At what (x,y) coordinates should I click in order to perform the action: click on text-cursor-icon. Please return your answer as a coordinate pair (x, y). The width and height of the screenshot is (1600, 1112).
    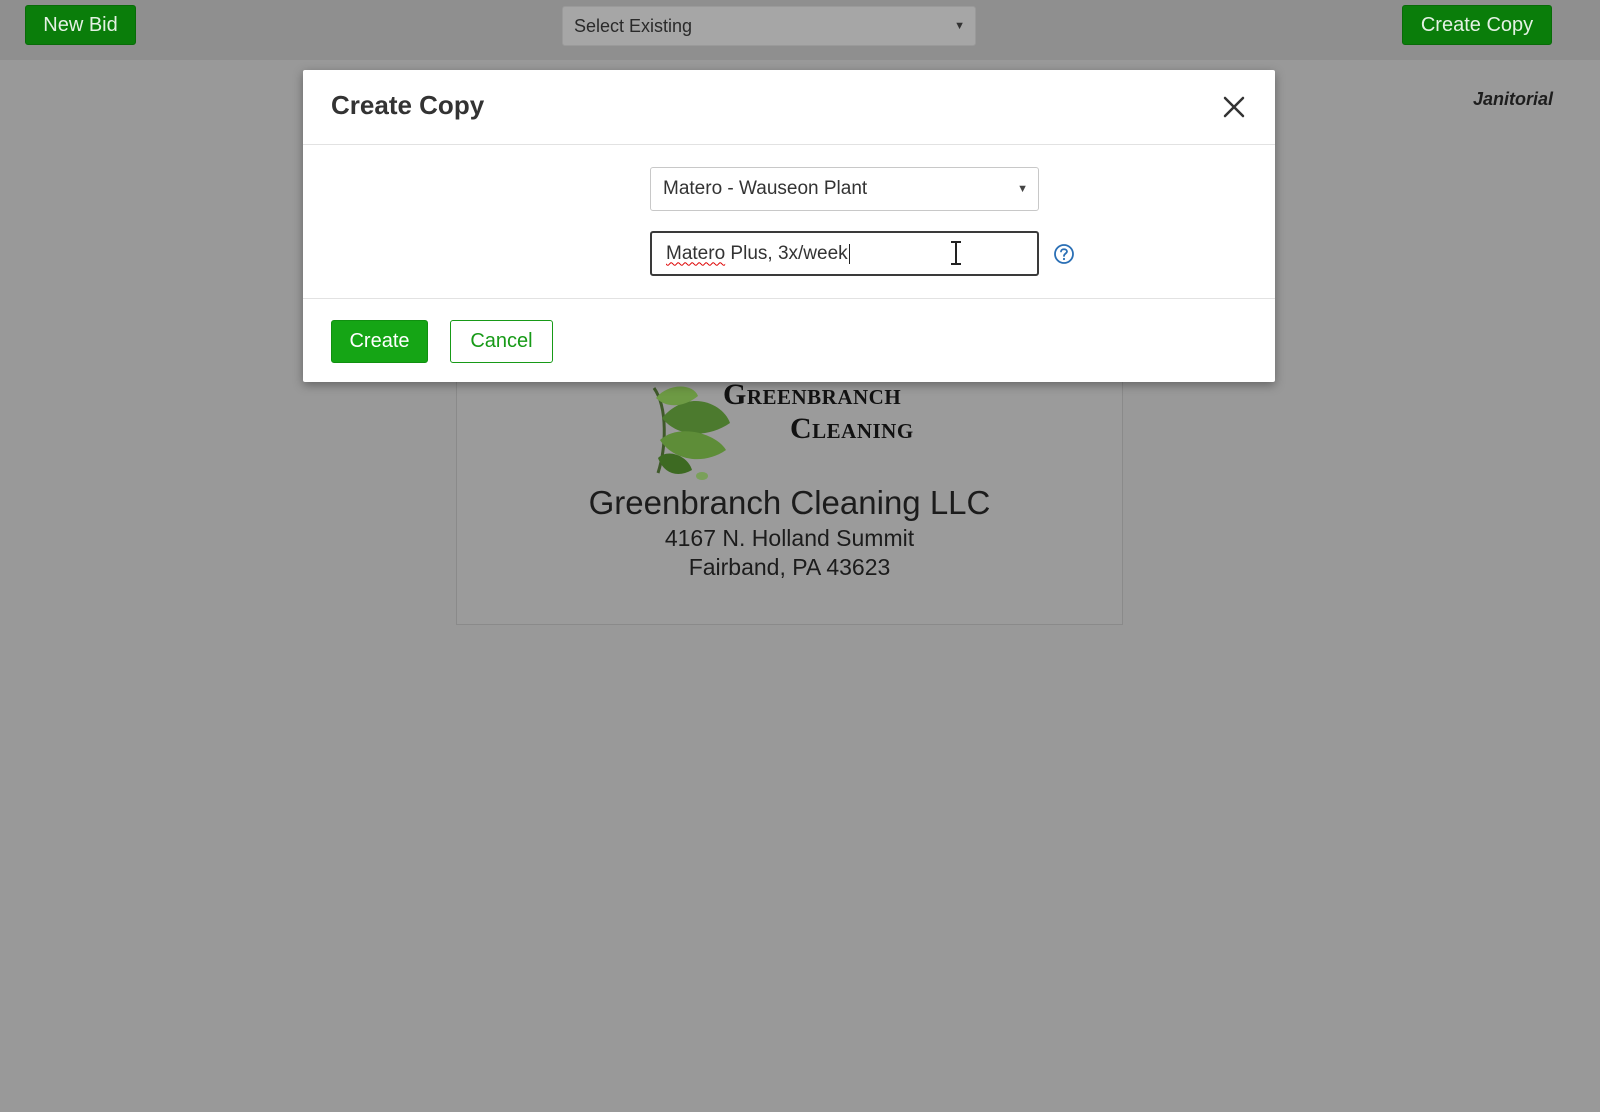
    Looking at the image, I should click on (956, 253).